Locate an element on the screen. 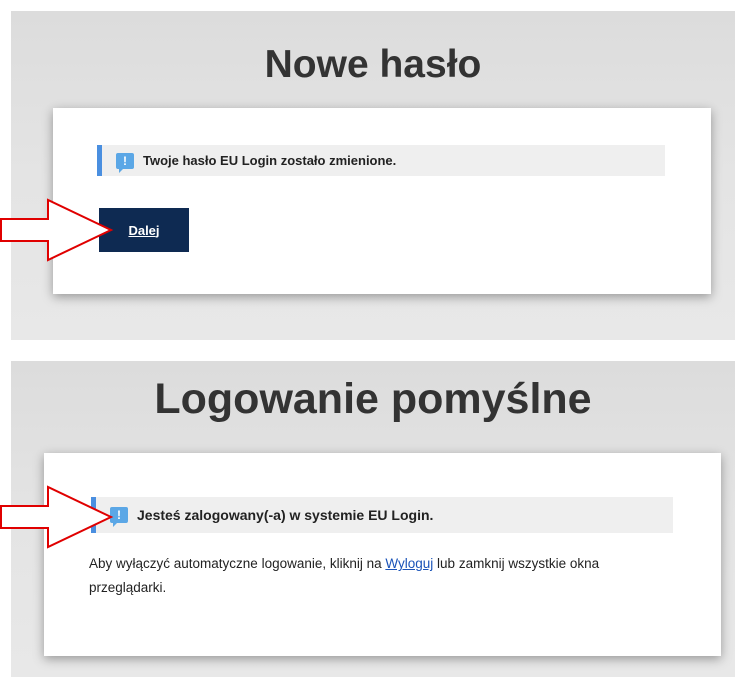 Image resolution: width=747 pixels, height=677 pixels. logout-link: Wyloguj is located at coordinates (409, 563).